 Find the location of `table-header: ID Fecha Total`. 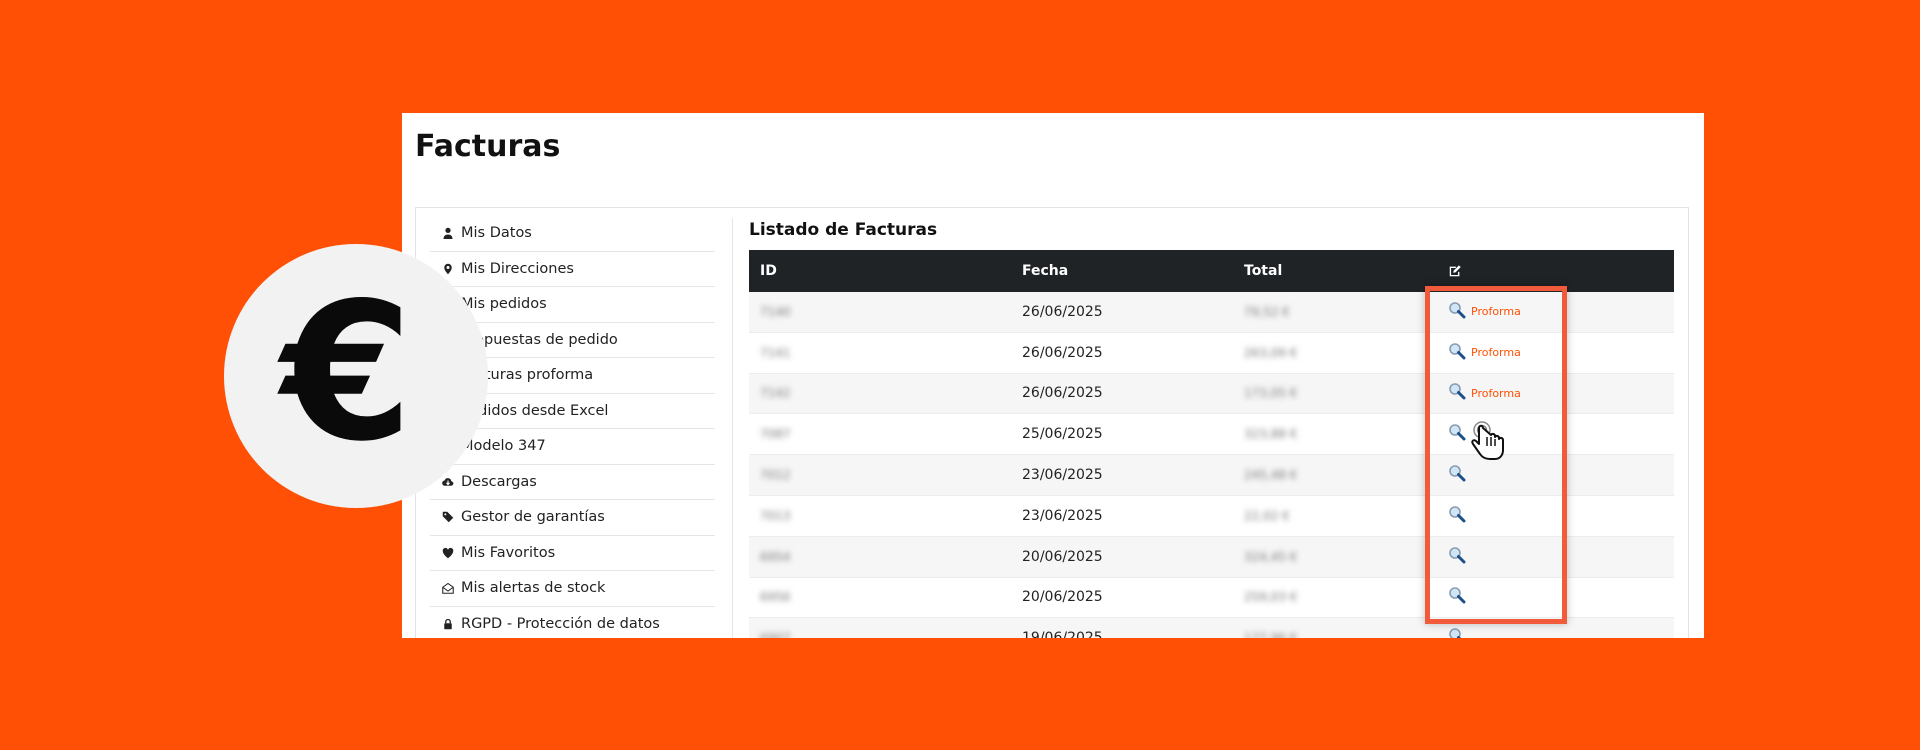

table-header: ID Fecha Total is located at coordinates (1211, 271).